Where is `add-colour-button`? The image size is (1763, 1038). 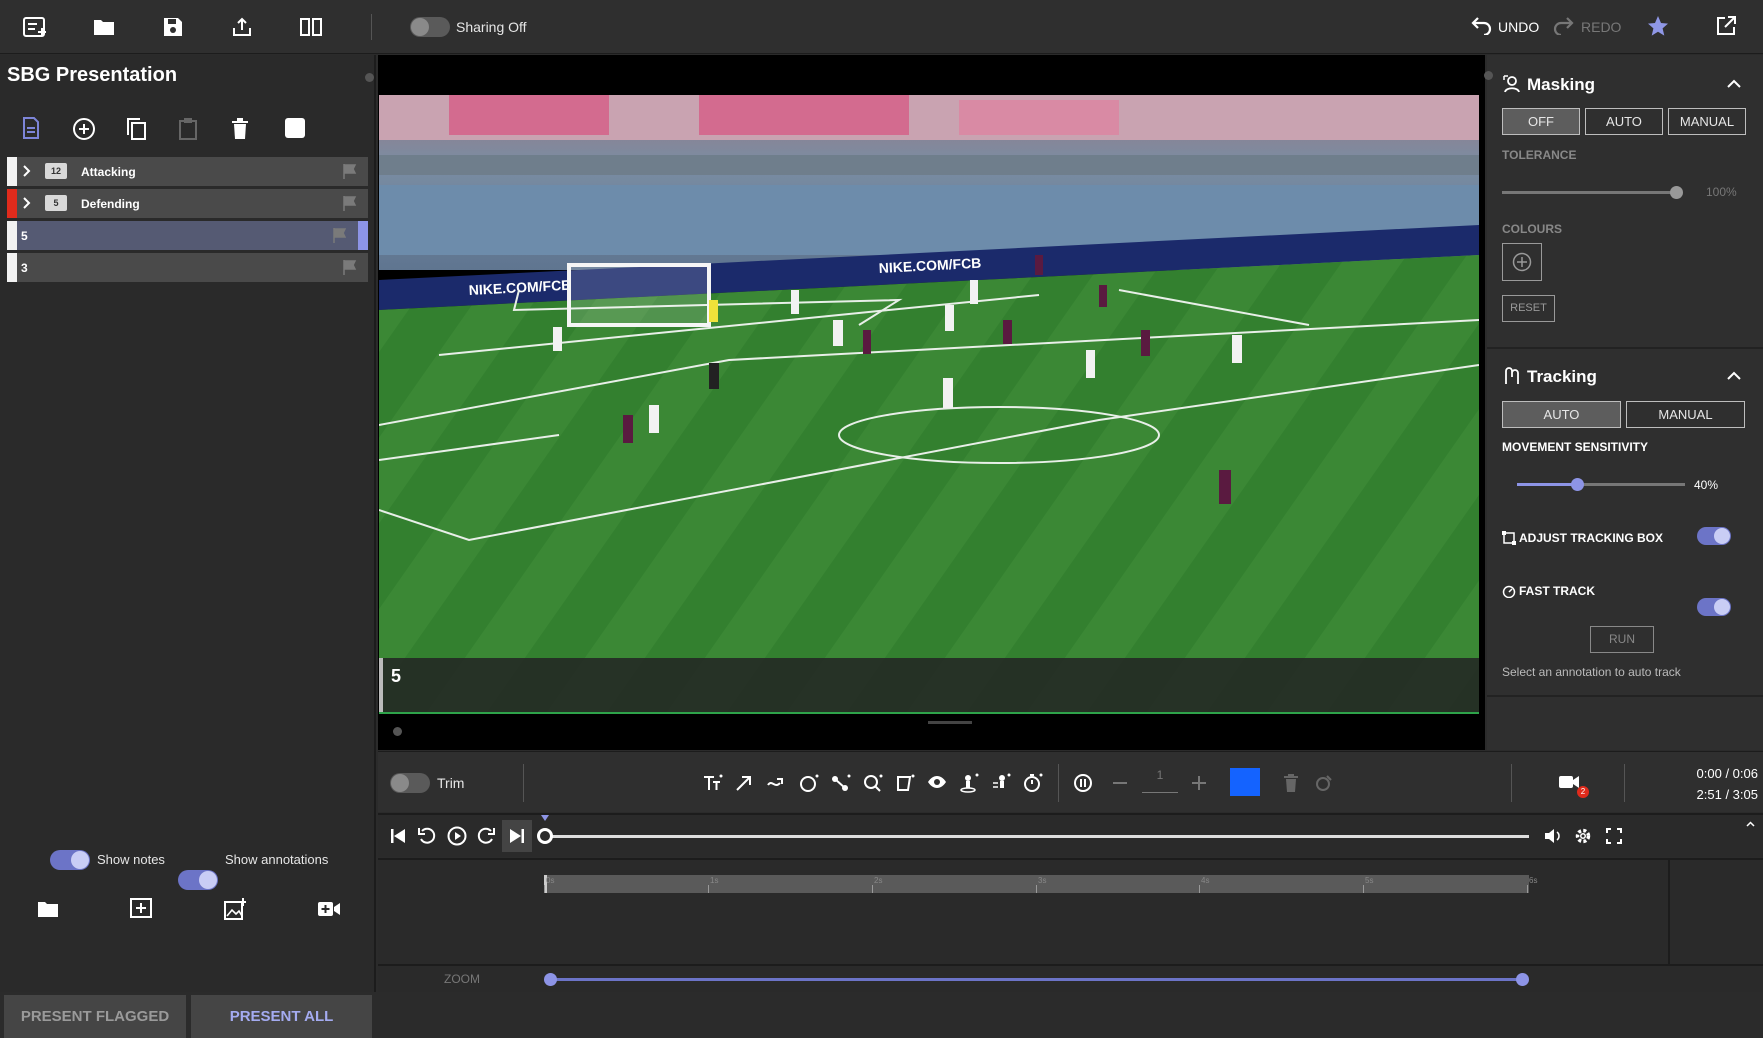
add-colour-button is located at coordinates (1522, 262).